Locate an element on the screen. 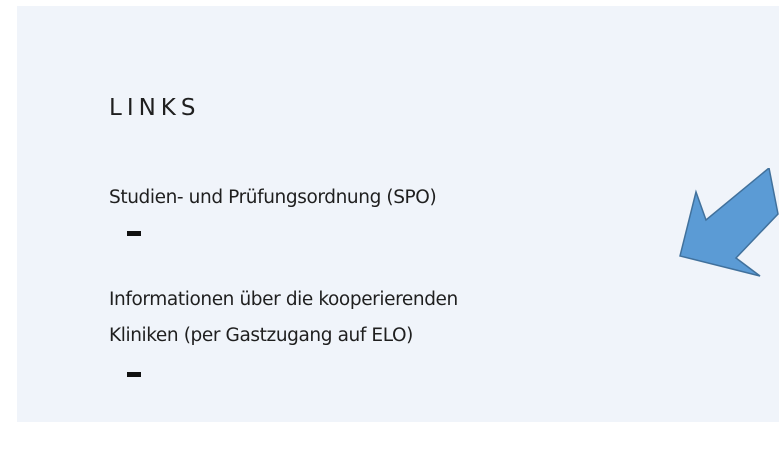 The width and height of the screenshot is (779, 450). clinics-link-line1: Informationen über die kooperierenden is located at coordinates (283, 299).